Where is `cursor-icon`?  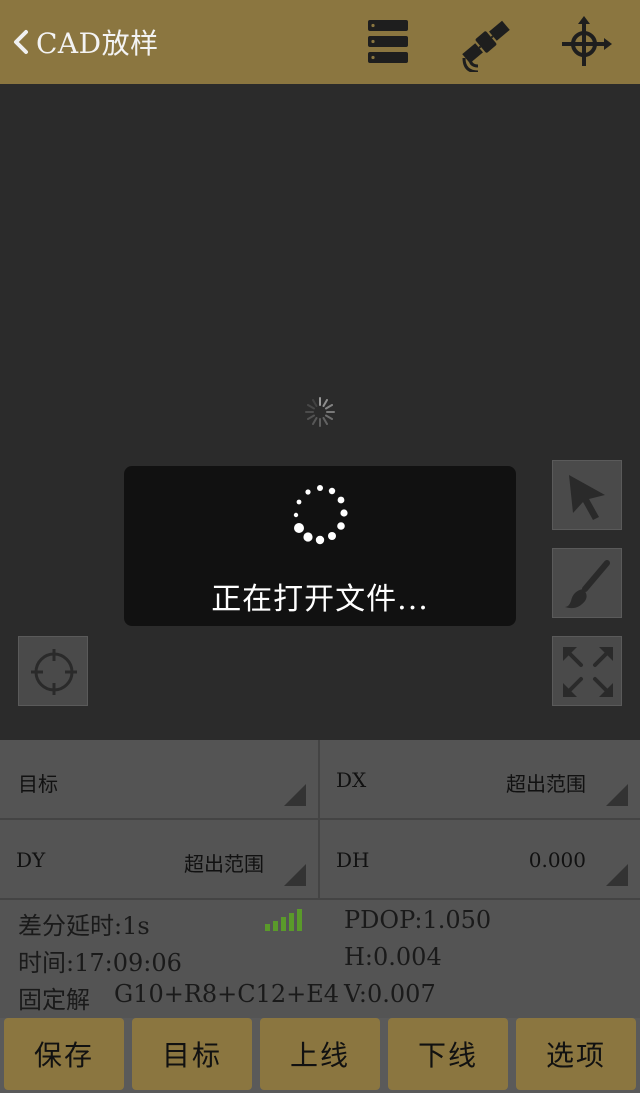
cursor-icon is located at coordinates (587, 497).